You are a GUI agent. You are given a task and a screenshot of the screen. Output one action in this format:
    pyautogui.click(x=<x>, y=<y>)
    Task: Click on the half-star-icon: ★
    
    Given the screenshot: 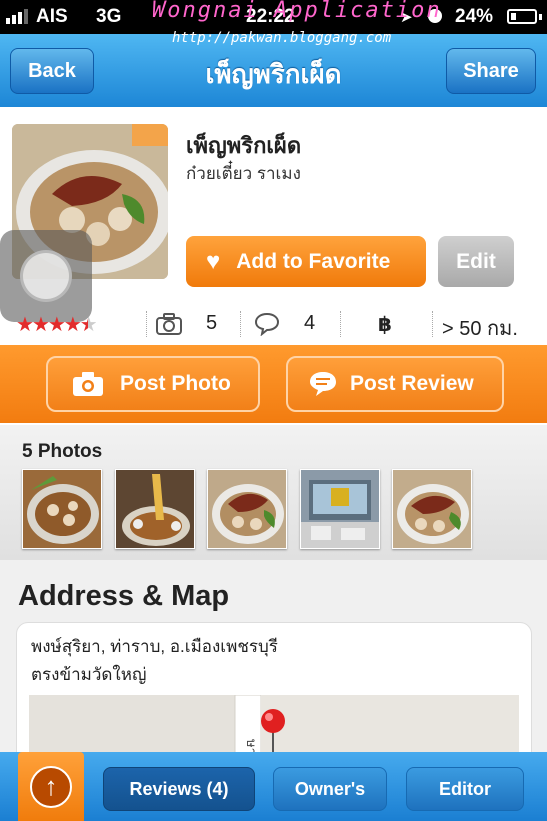 What is the action you would take?
    pyautogui.click(x=88, y=325)
    